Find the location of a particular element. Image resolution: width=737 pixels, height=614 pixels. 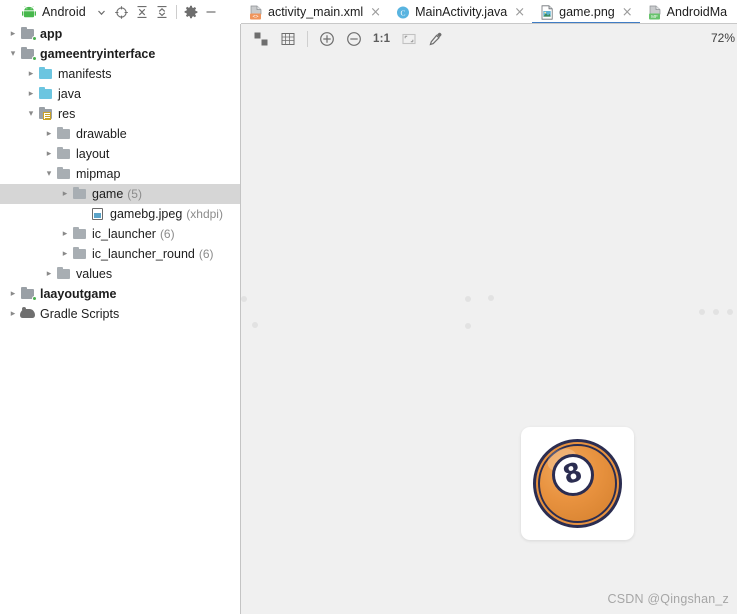

tree-row-label: manifests is located at coordinates (85, 74).